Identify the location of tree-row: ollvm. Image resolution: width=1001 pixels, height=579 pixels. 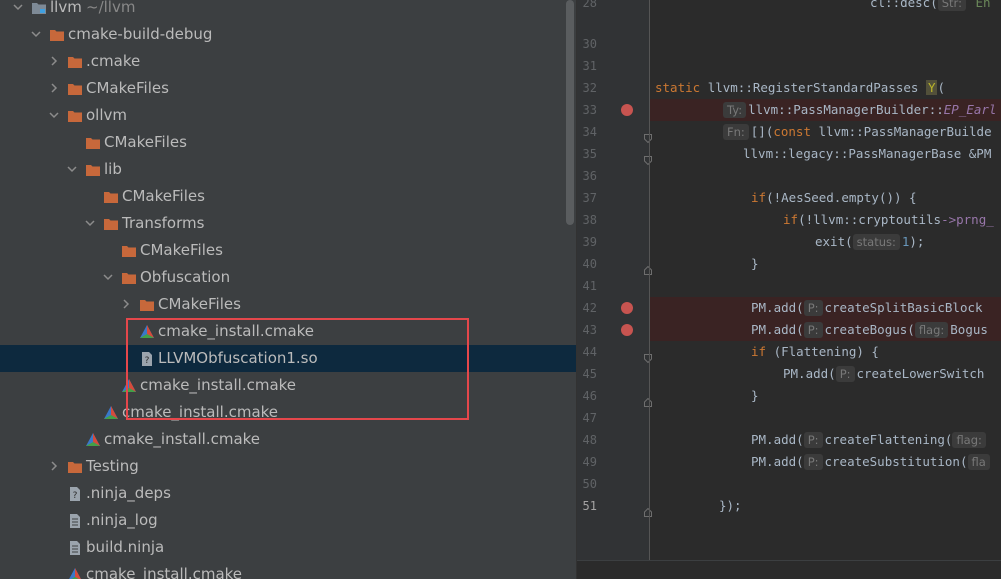
(288, 115).